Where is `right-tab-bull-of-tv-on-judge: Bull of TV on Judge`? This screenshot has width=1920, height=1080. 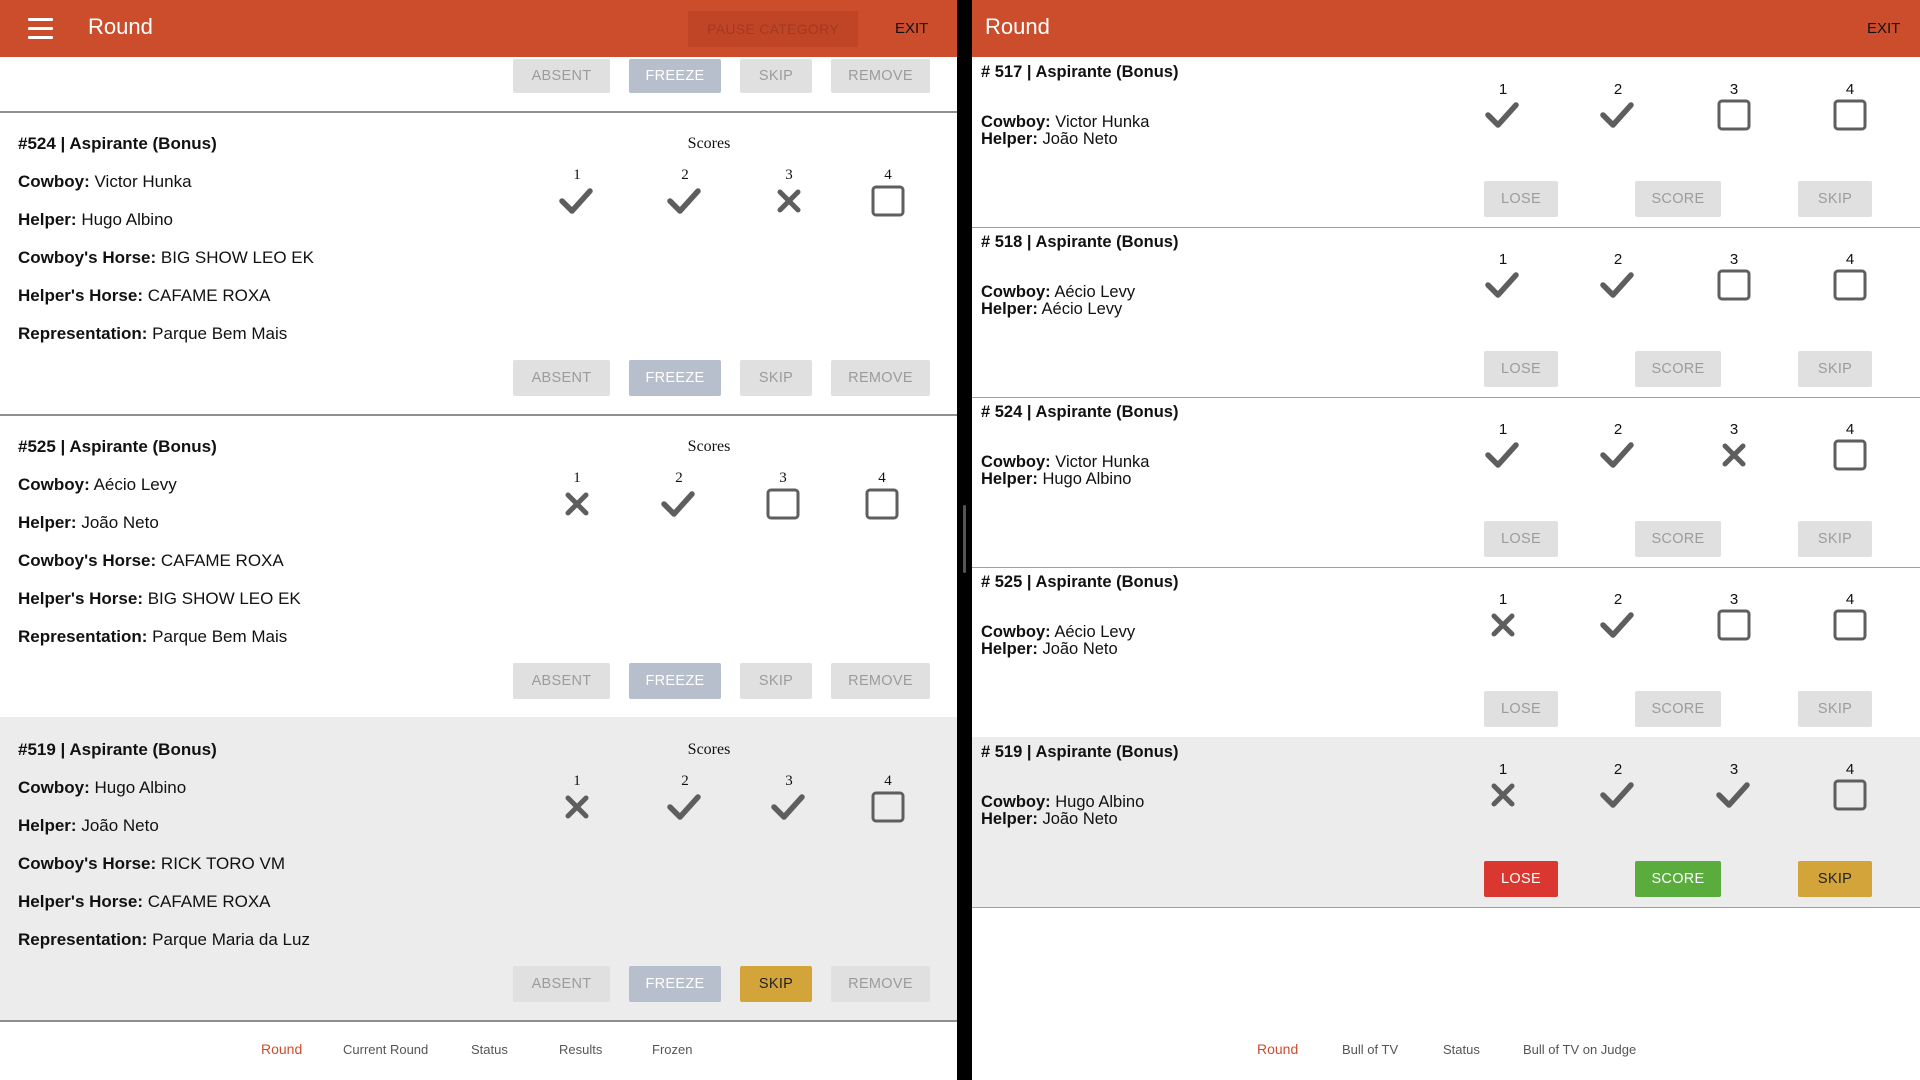
right-tab-bull-of-tv-on-judge: Bull of TV on Judge is located at coordinates (1579, 1049).